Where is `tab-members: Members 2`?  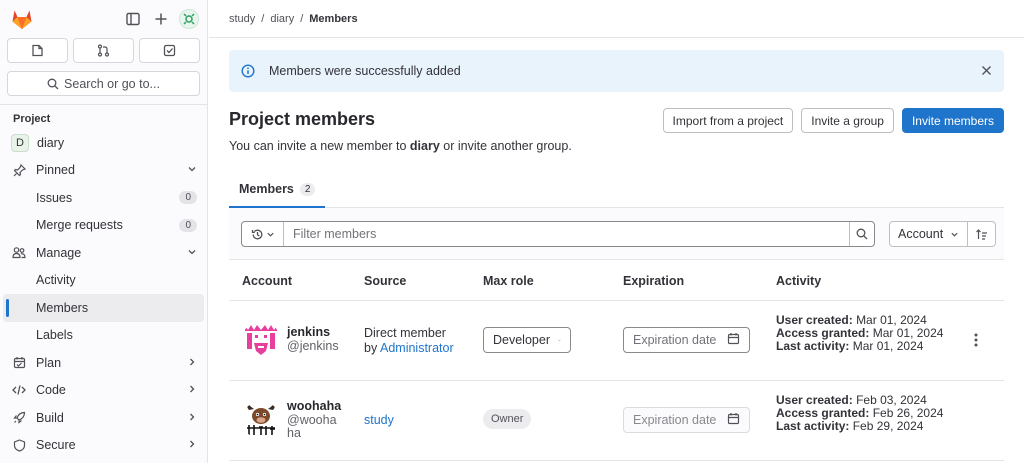
tab-members: Members 2 is located at coordinates (277, 190).